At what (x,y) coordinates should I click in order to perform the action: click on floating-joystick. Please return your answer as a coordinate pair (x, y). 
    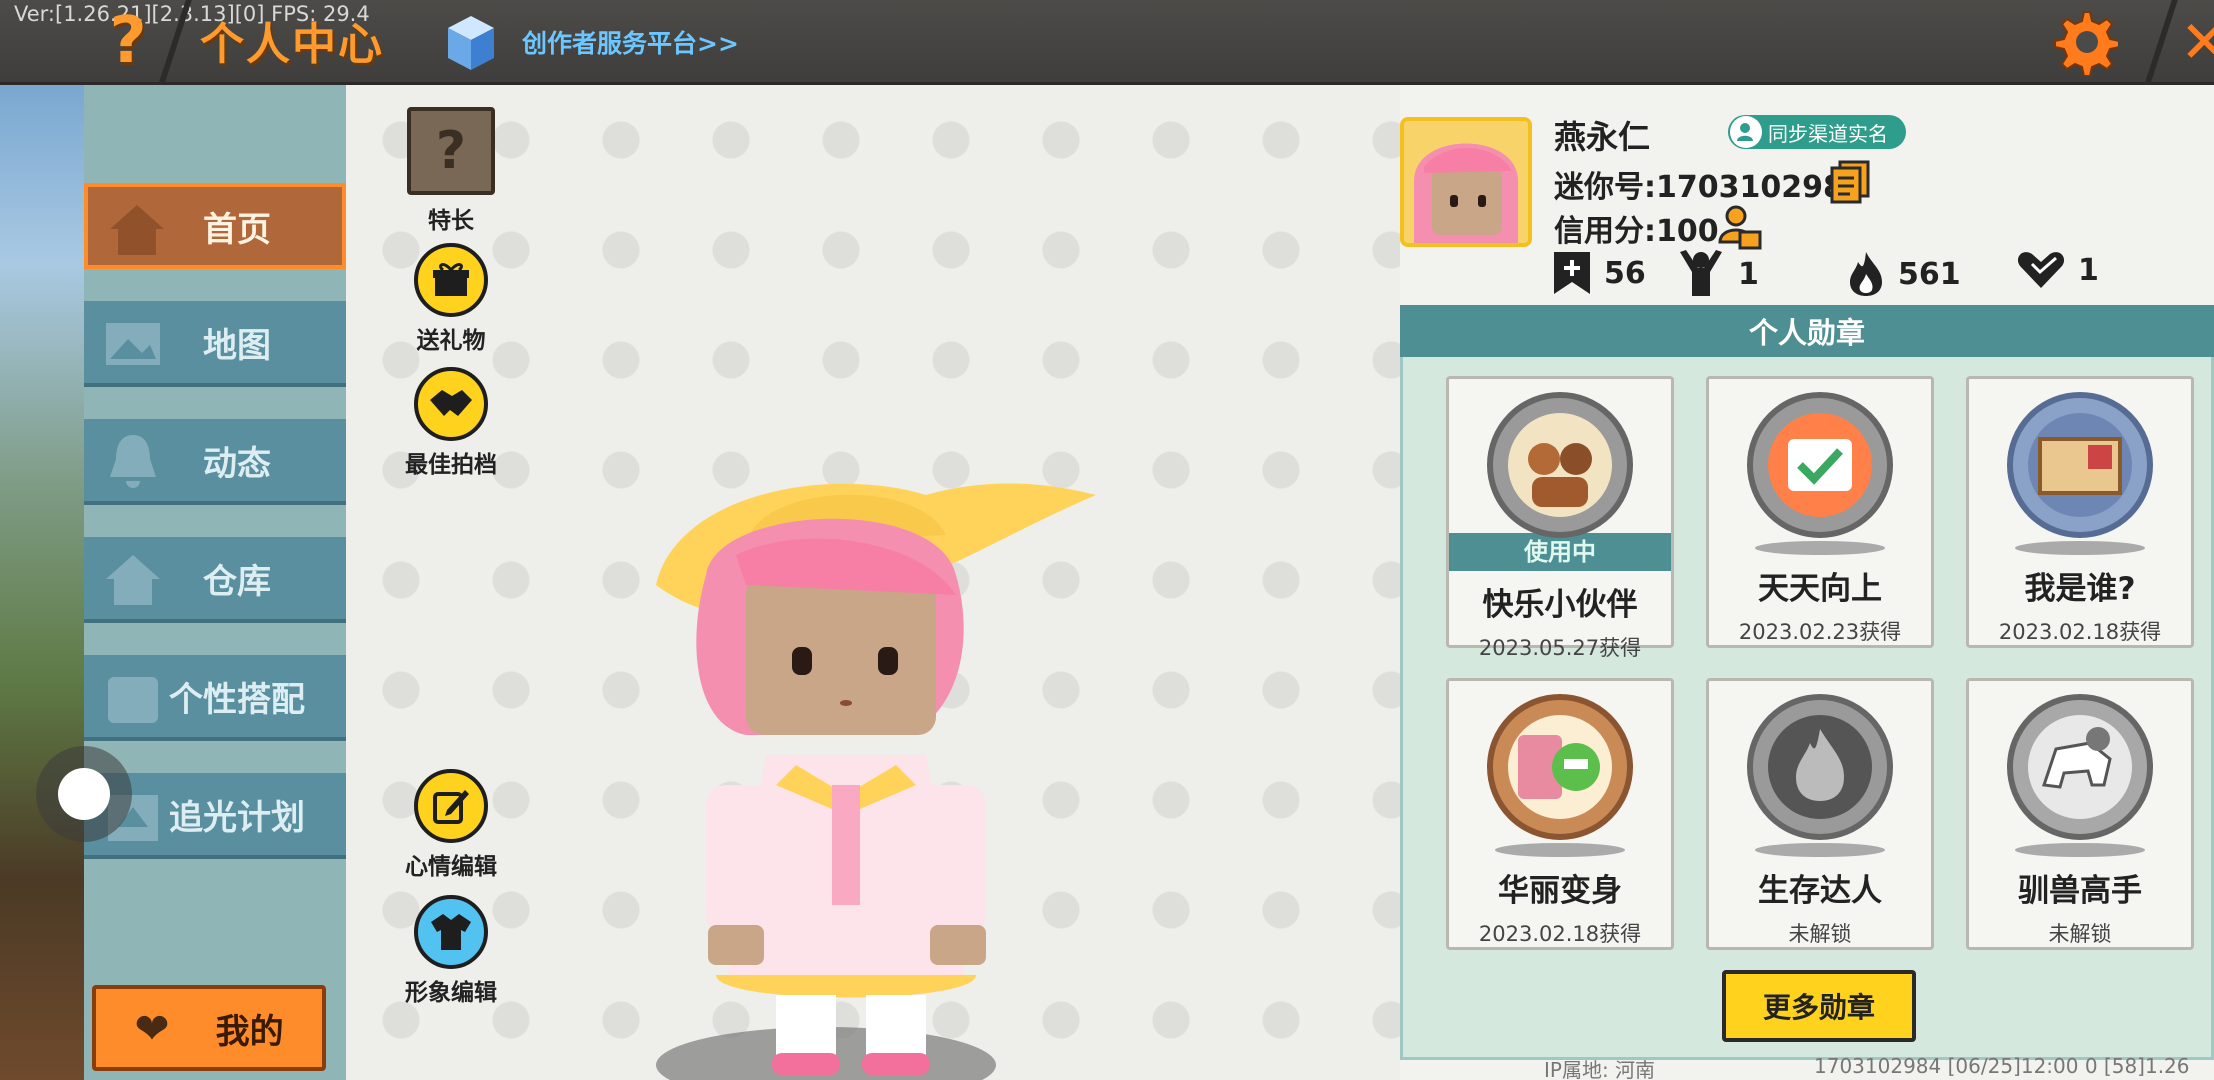
    Looking at the image, I should click on (84, 794).